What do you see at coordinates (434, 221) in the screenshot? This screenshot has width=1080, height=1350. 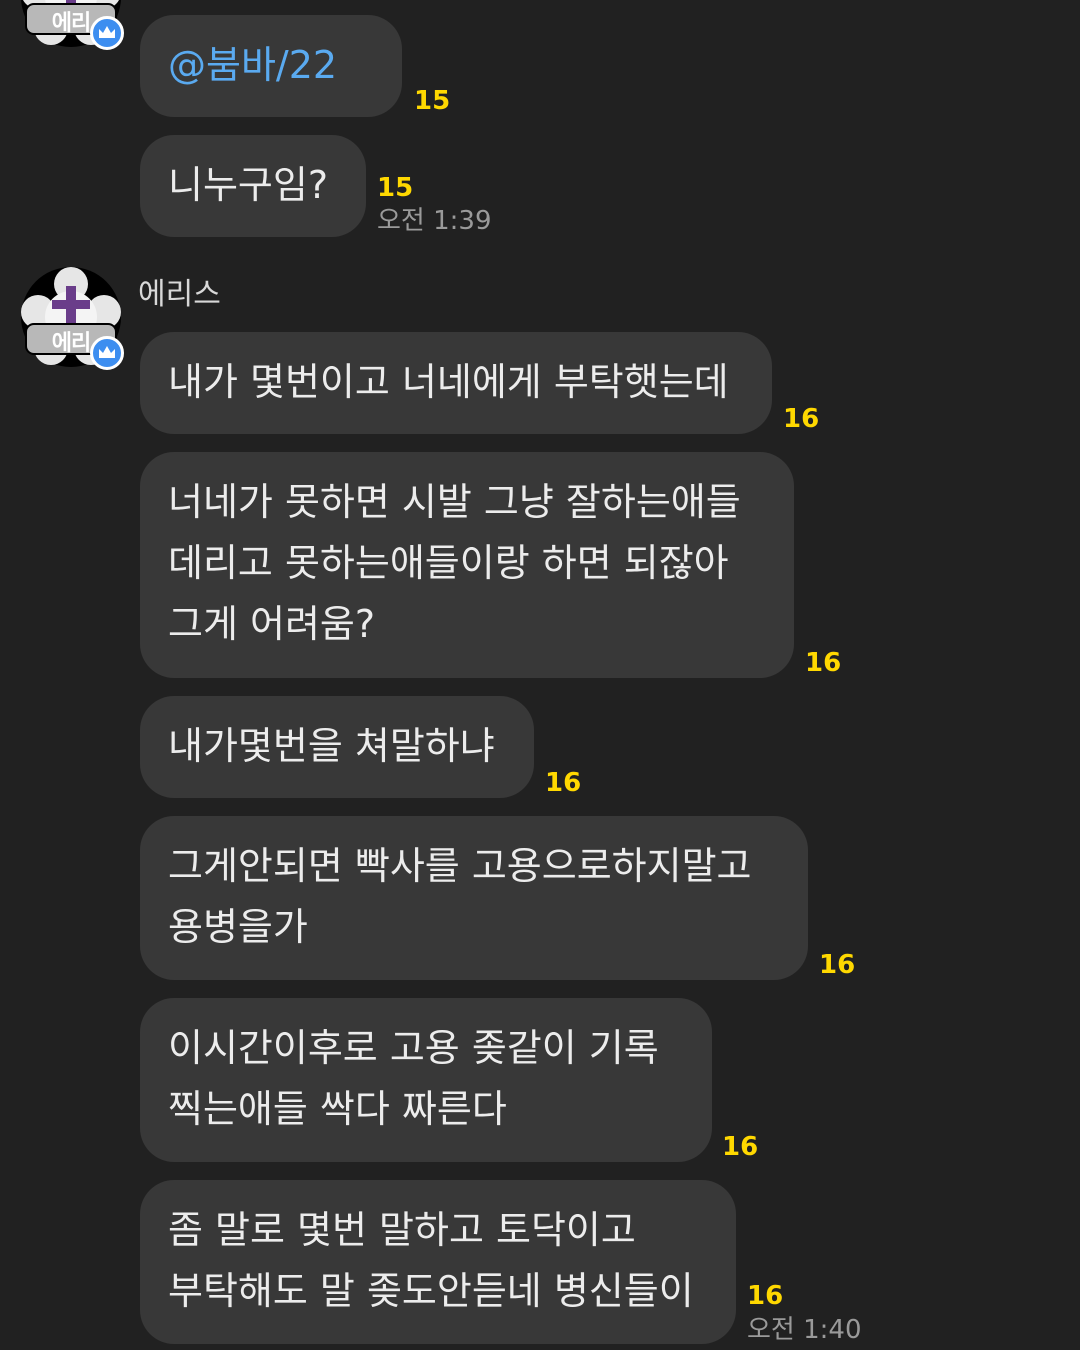 I see `message-timestamp: 오전 1:39` at bounding box center [434, 221].